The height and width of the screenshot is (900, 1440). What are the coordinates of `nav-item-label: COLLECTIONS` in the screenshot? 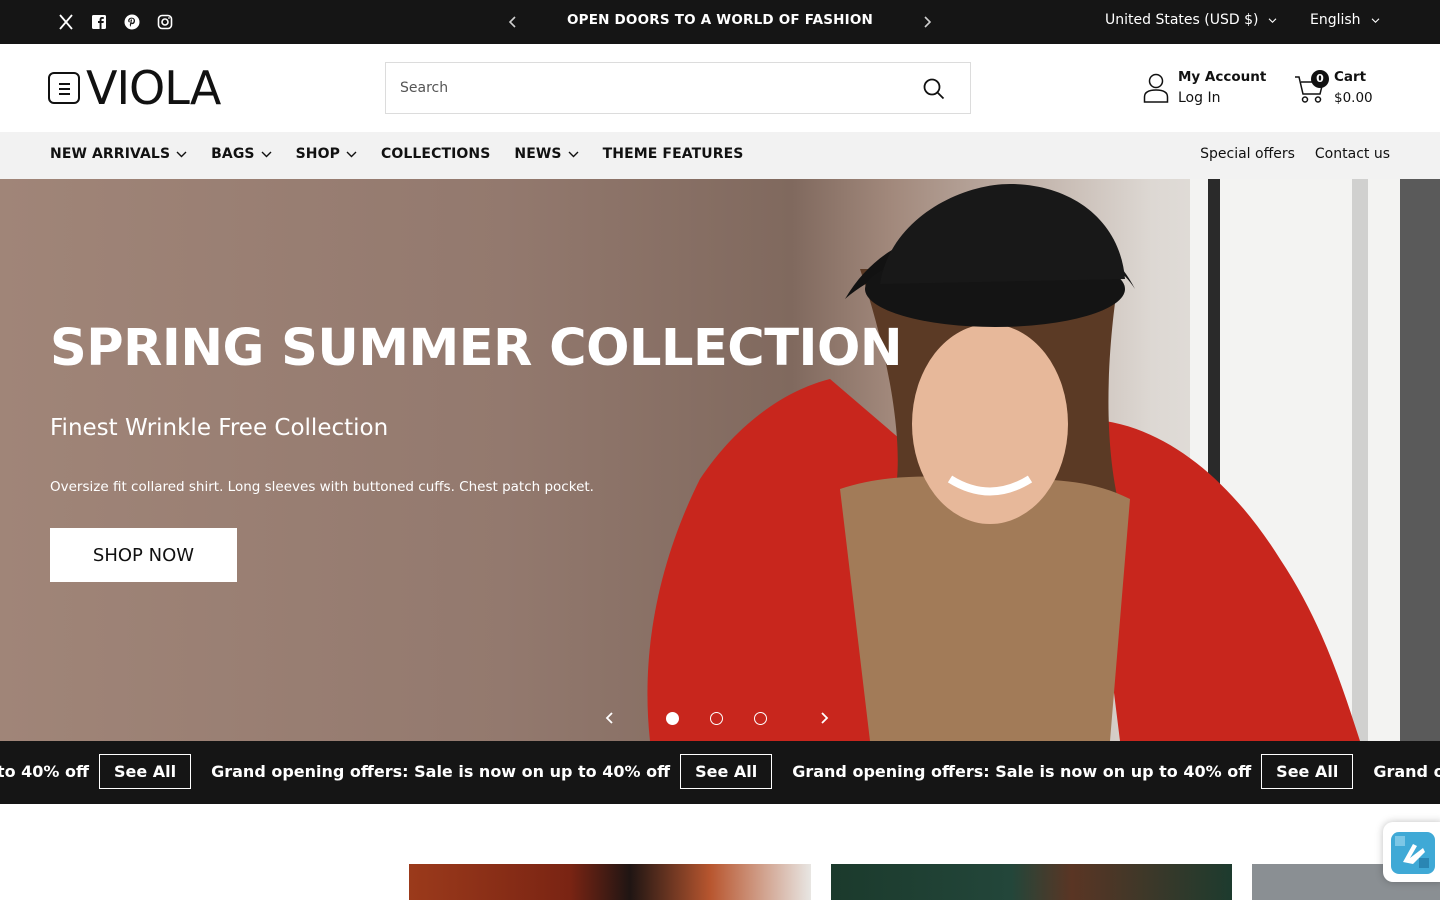 It's located at (435, 154).